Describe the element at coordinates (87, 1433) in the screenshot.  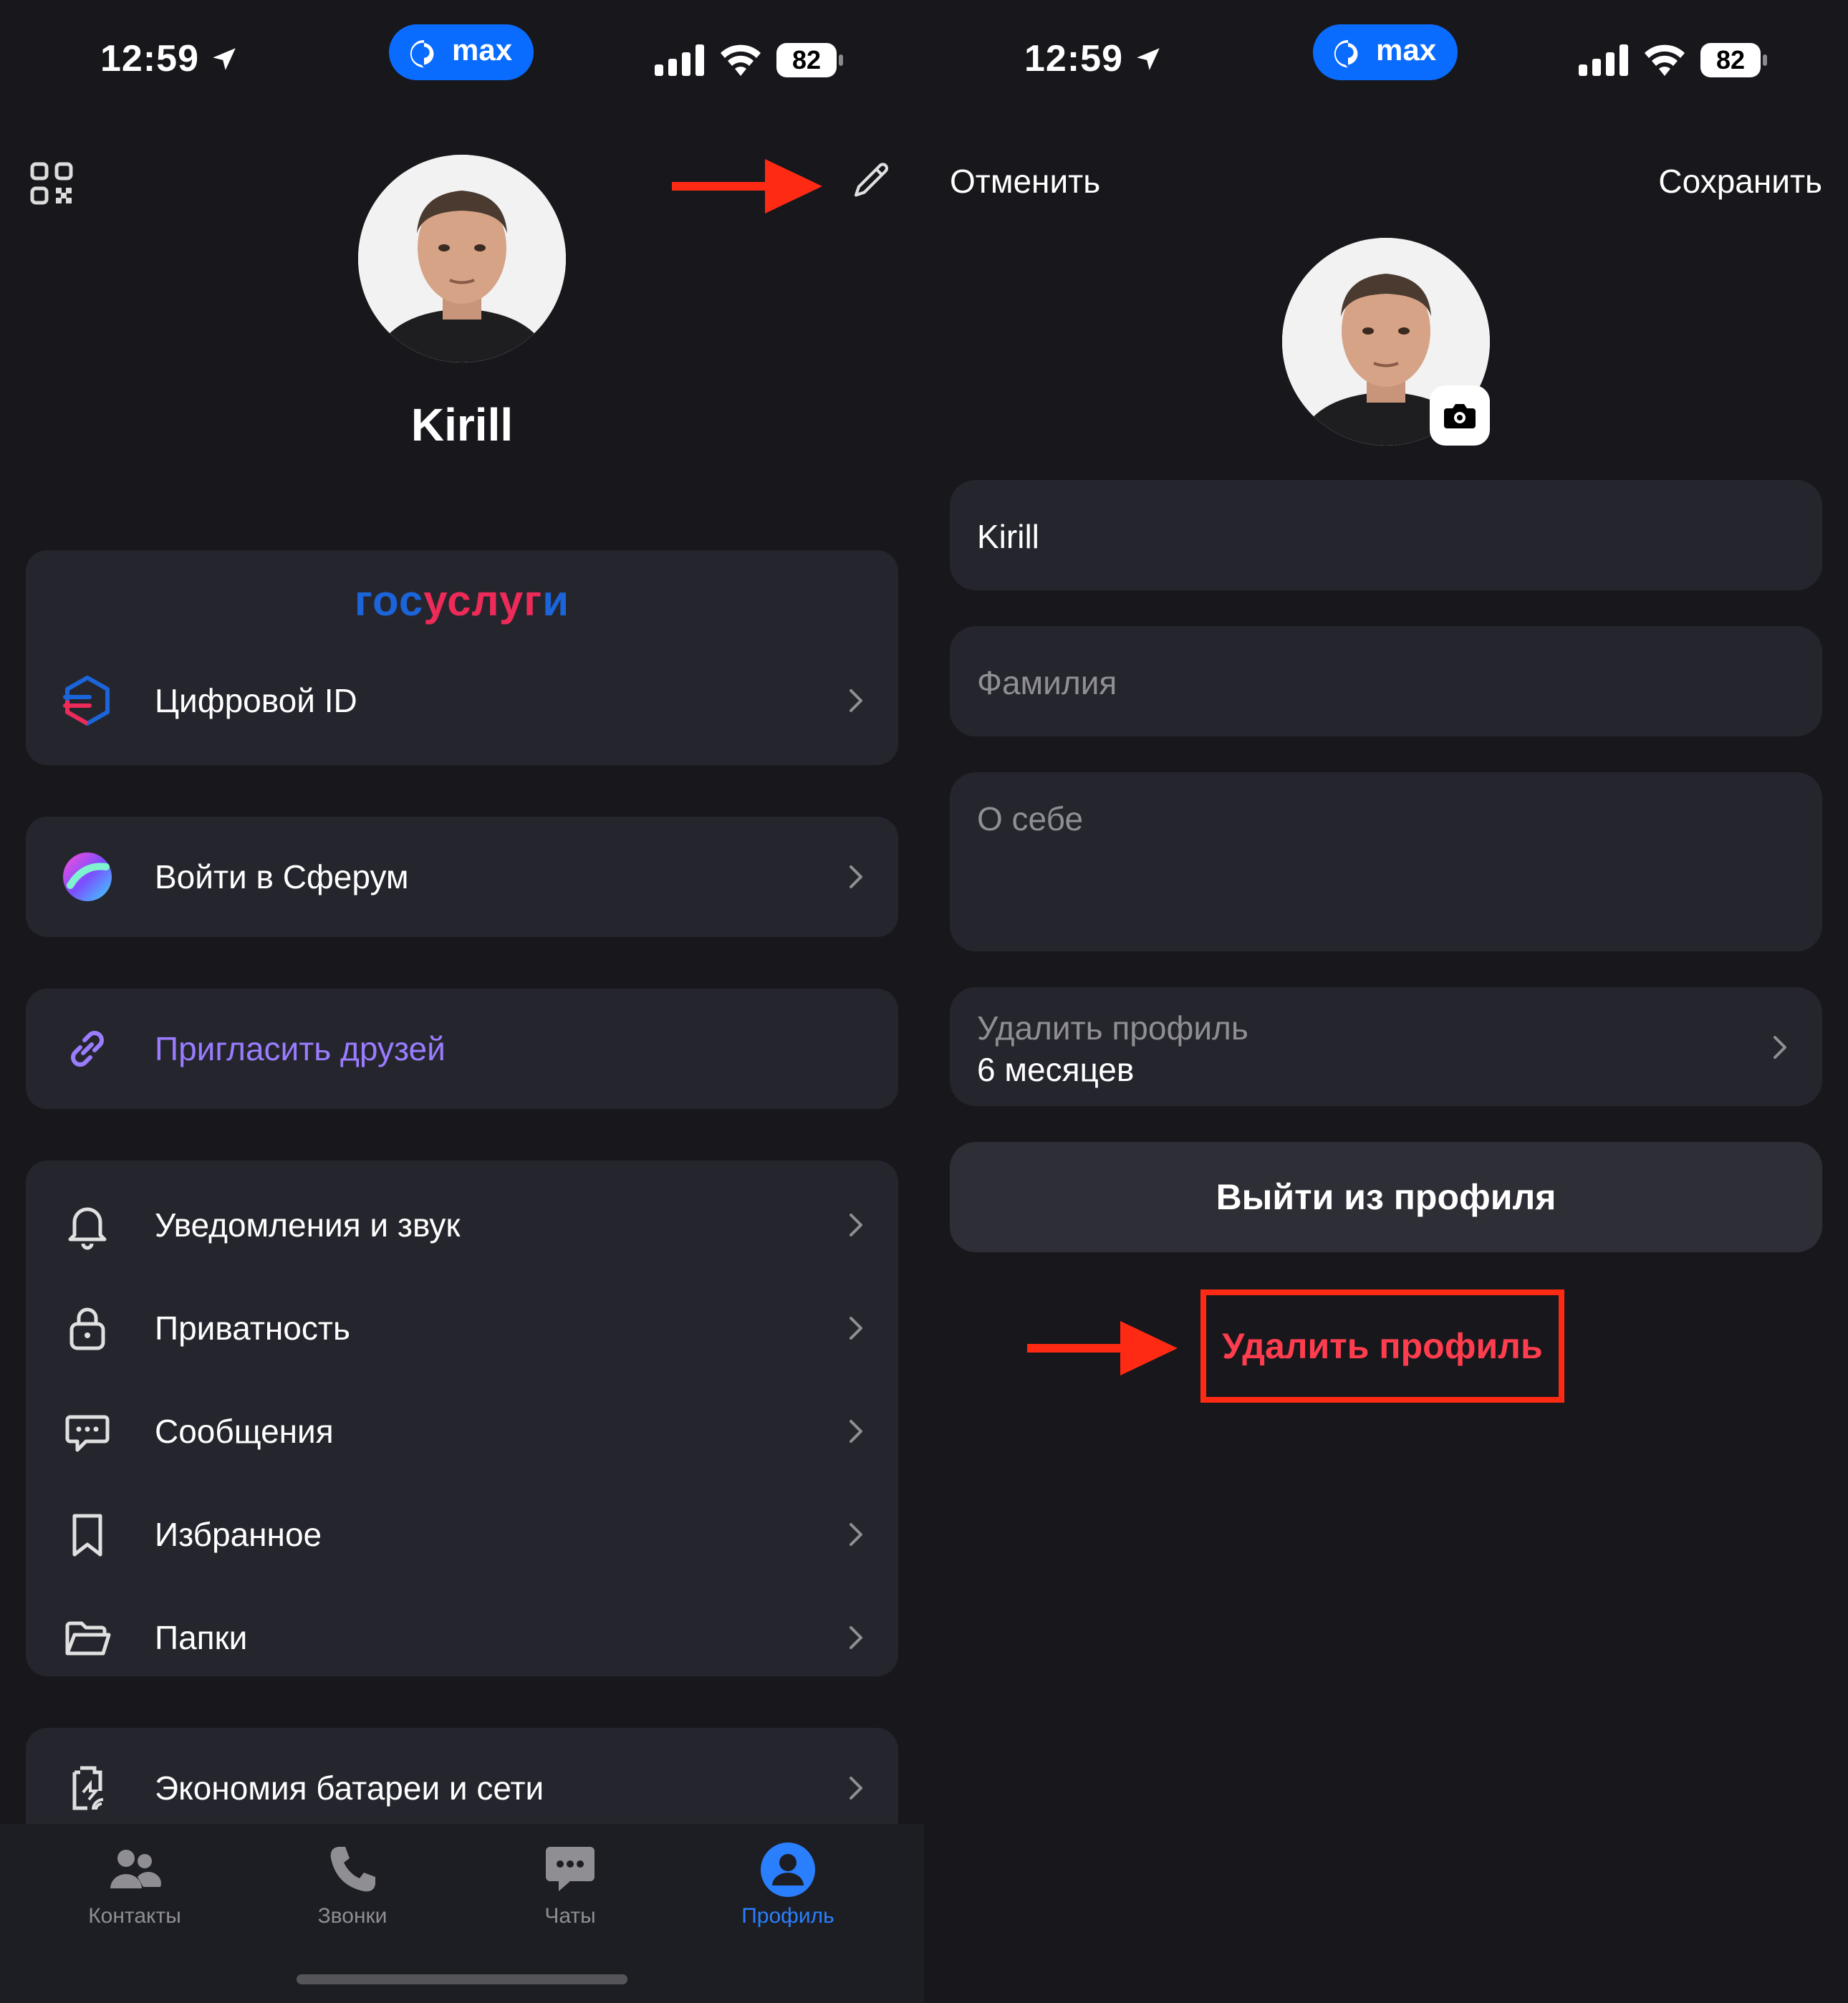
I see `message-icon` at that location.